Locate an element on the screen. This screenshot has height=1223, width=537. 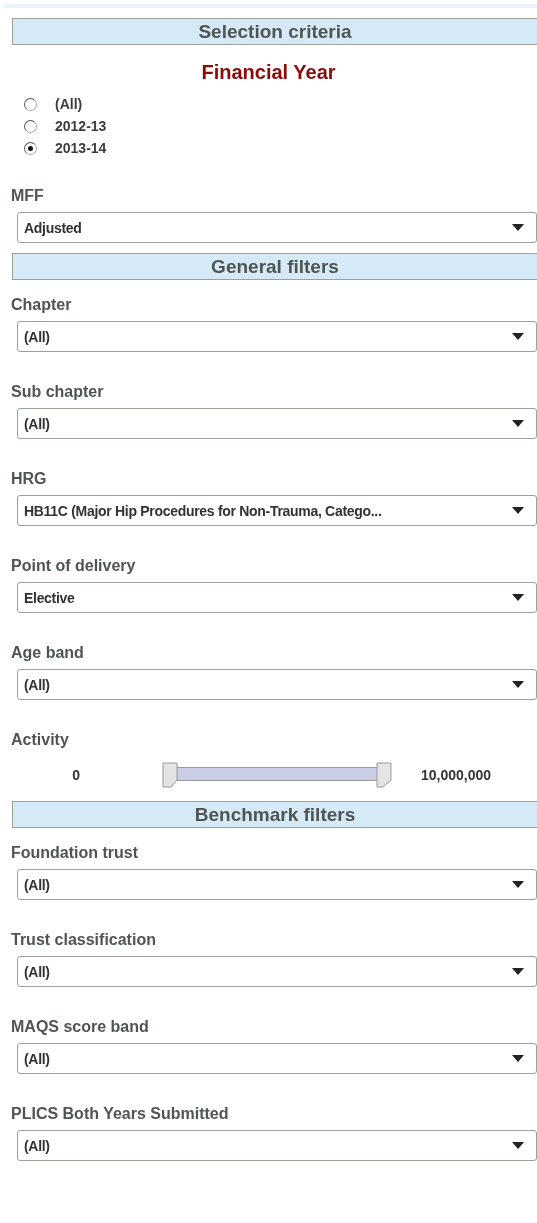
filter-label: Trust classification is located at coordinates (84, 940).